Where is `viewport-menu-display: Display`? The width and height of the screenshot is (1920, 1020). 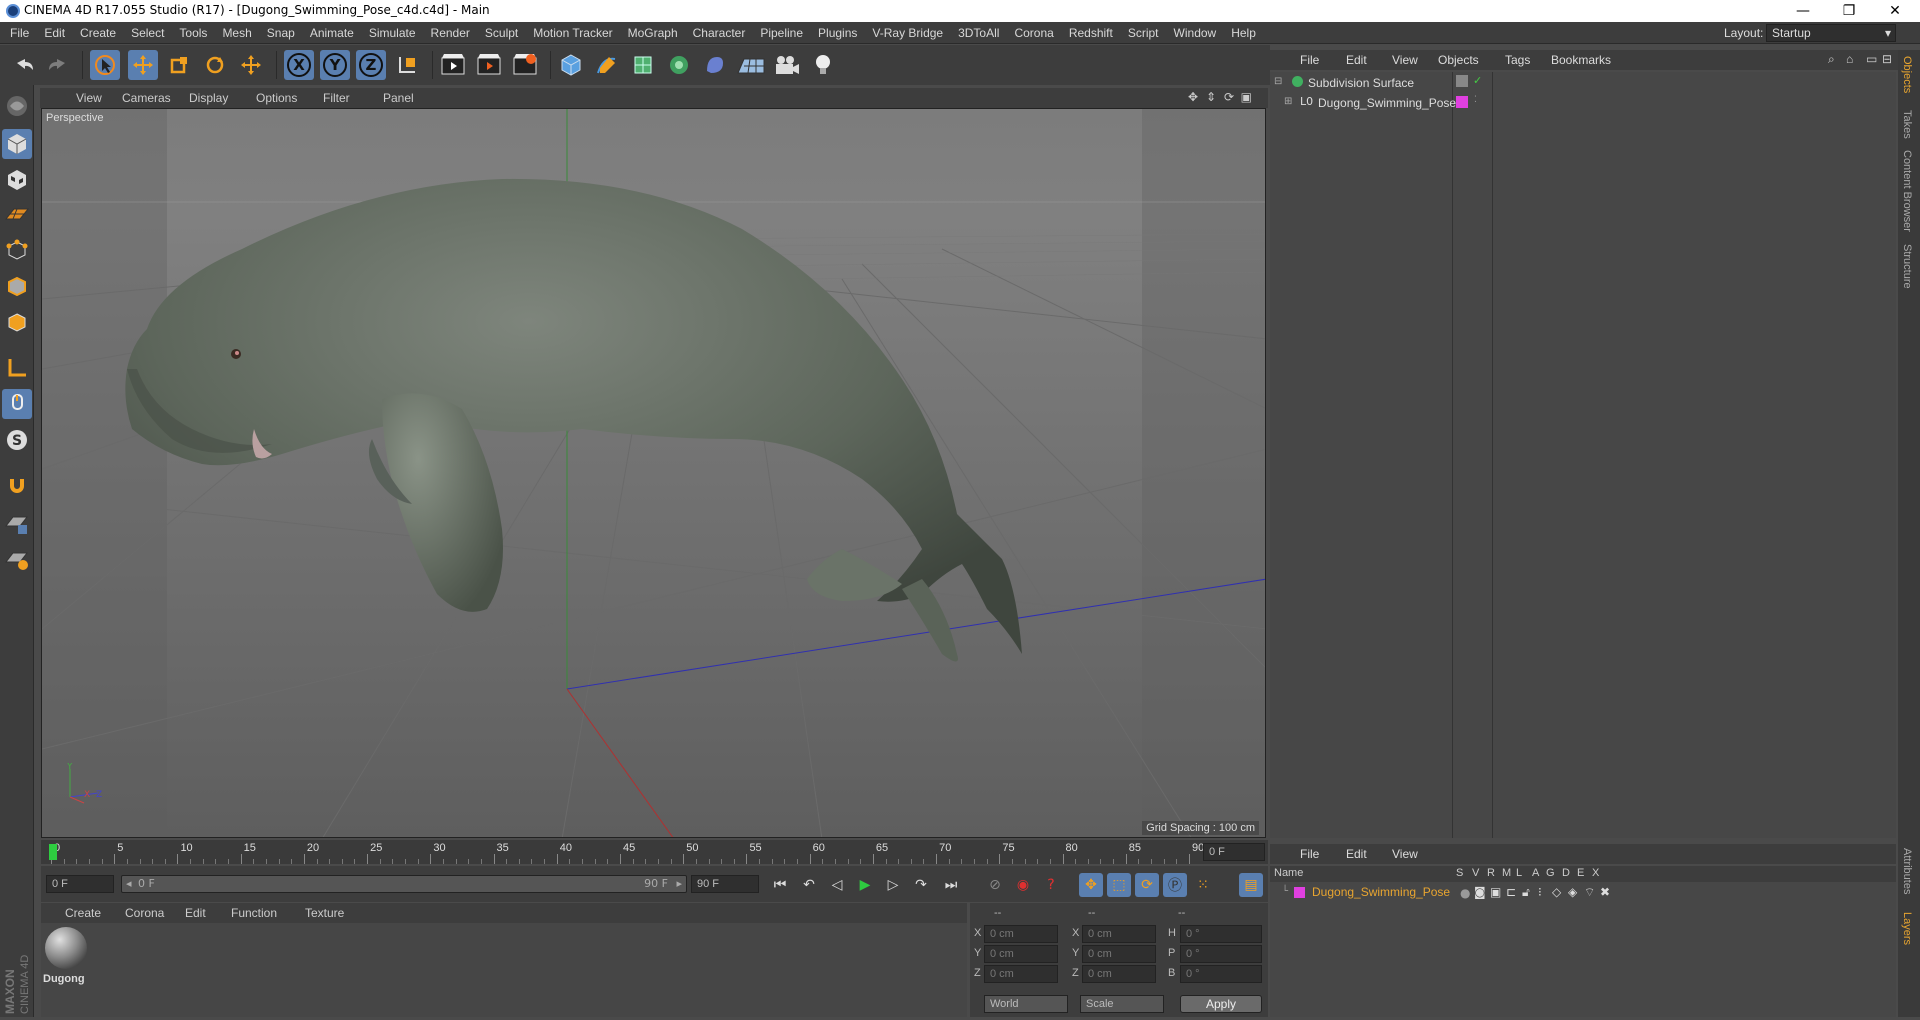
viewport-menu-display: Display is located at coordinates (208, 98).